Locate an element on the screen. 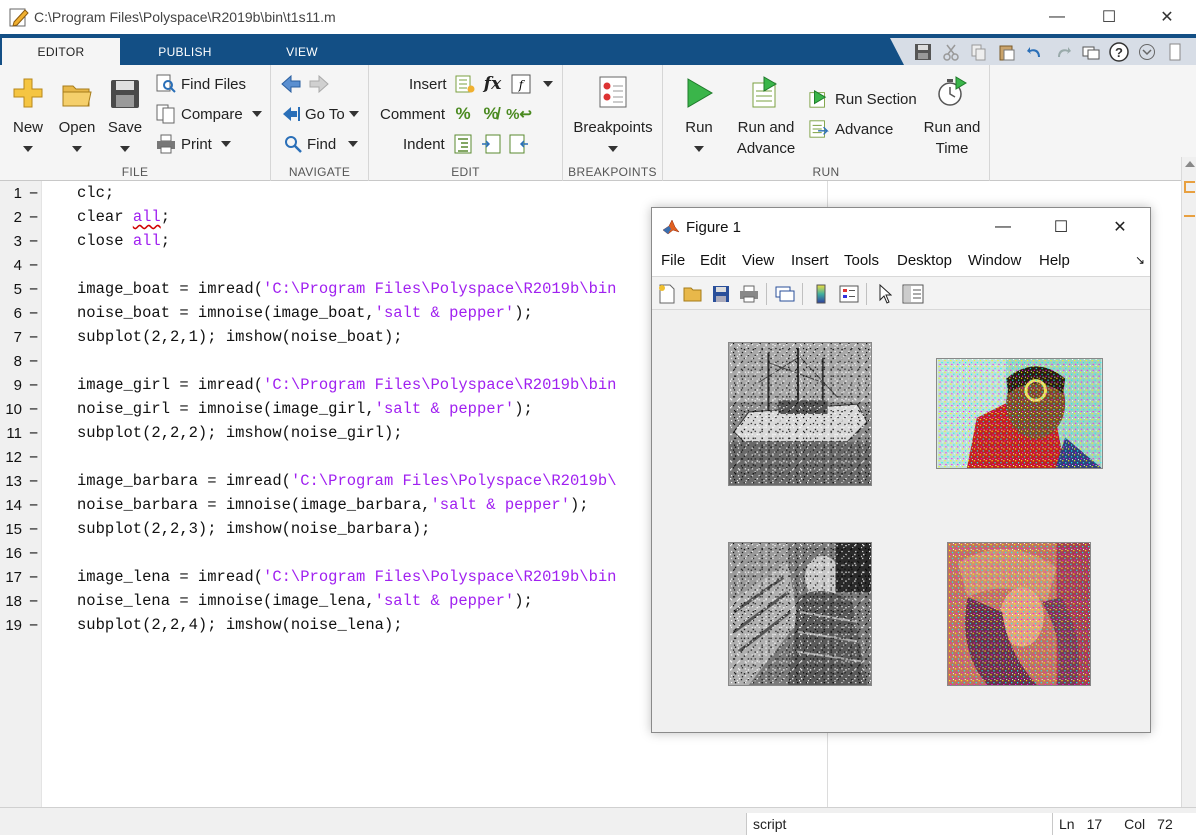  function-icon: f is located at coordinates (521, 84).